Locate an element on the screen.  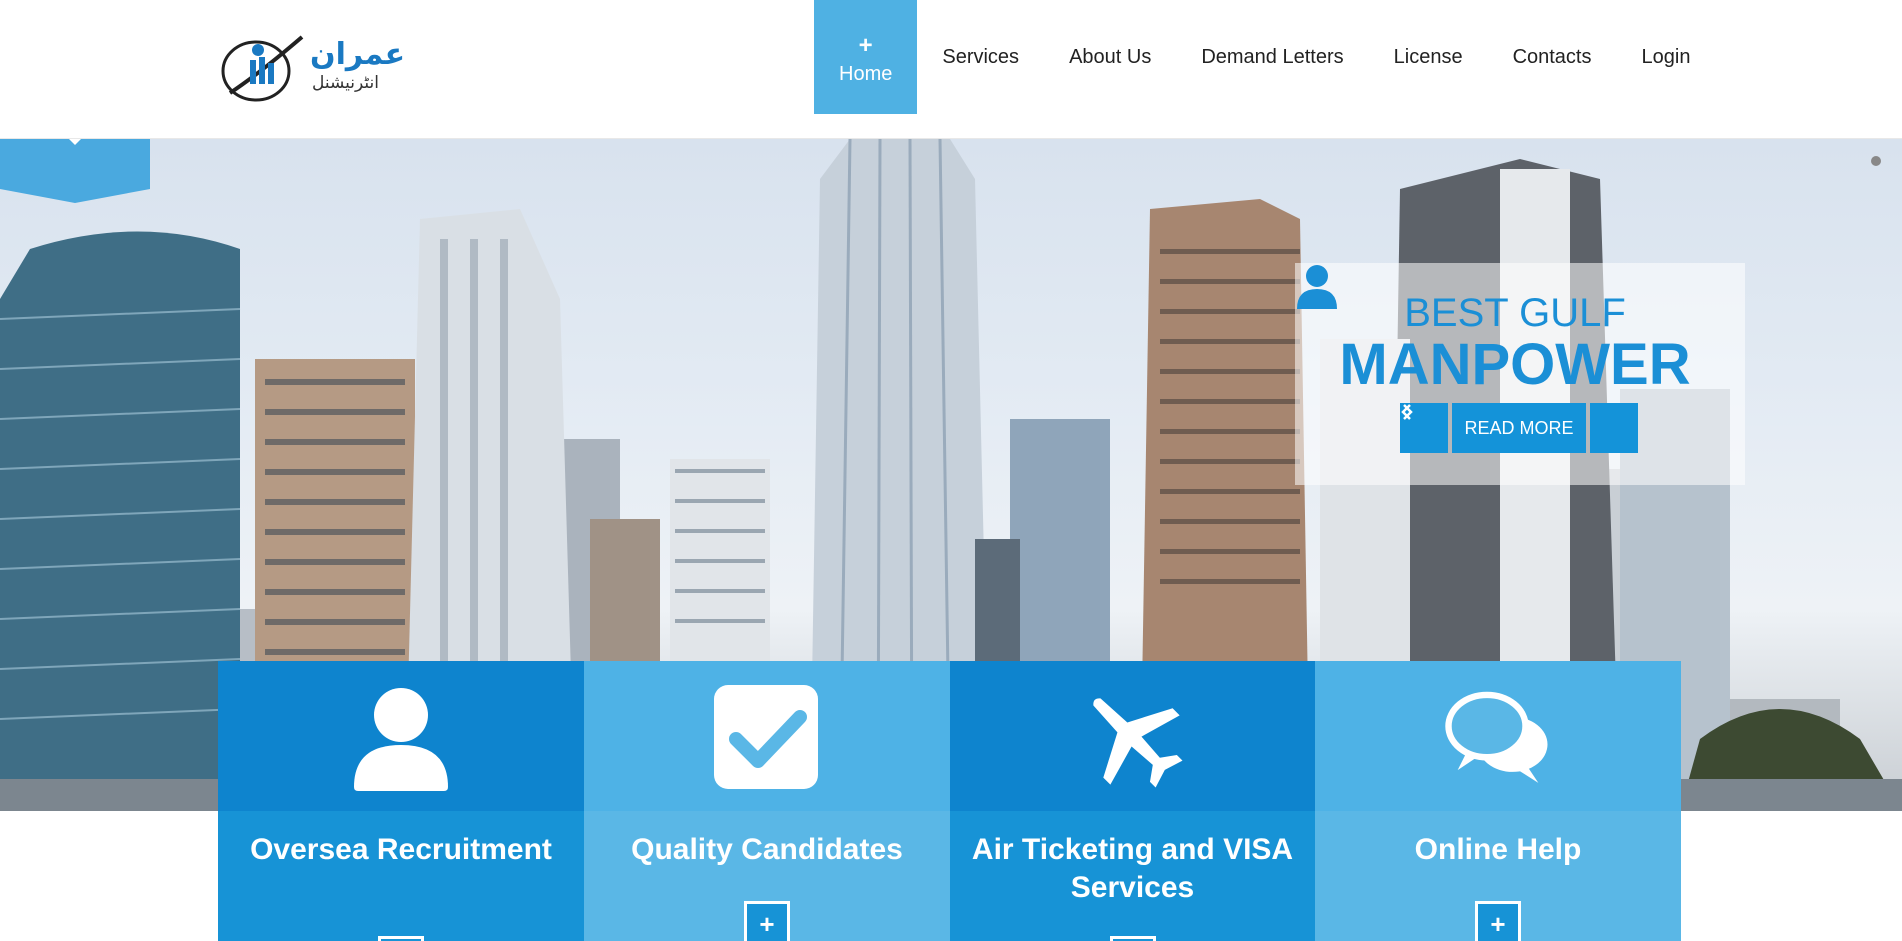
logo-tagline: انٹرنیشنل is located at coordinates (345, 83).